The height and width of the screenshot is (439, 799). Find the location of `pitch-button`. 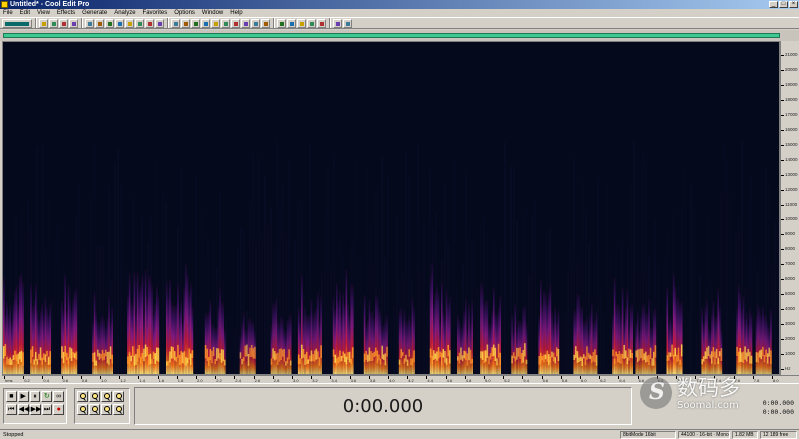

pitch-button is located at coordinates (265, 23).